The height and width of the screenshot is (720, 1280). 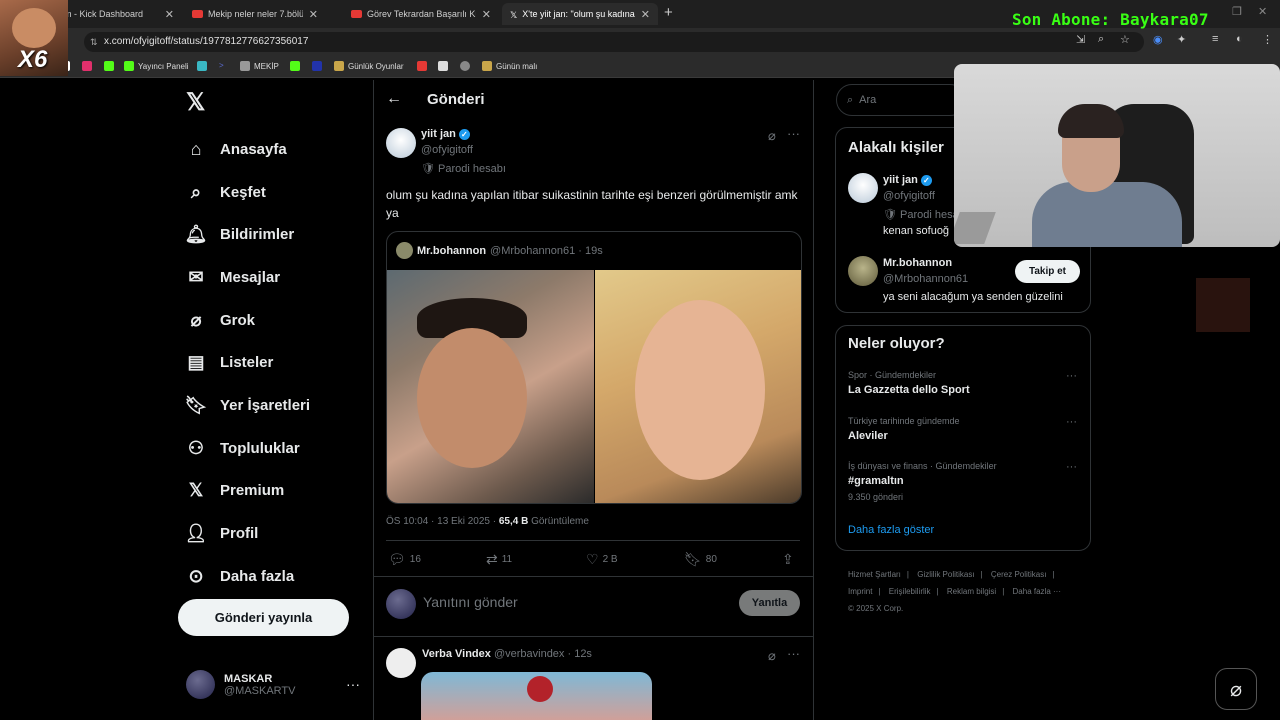 I want to click on account-switcher: MASKAR @MASKARTV, so click(x=240, y=684).